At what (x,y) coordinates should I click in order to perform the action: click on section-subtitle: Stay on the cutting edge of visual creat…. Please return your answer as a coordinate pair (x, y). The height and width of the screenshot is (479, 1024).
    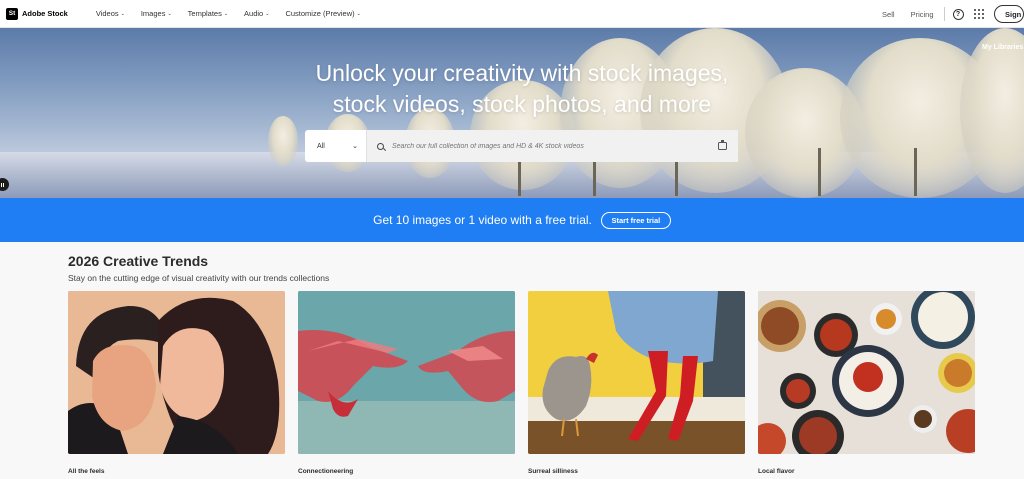
    Looking at the image, I should click on (199, 278).